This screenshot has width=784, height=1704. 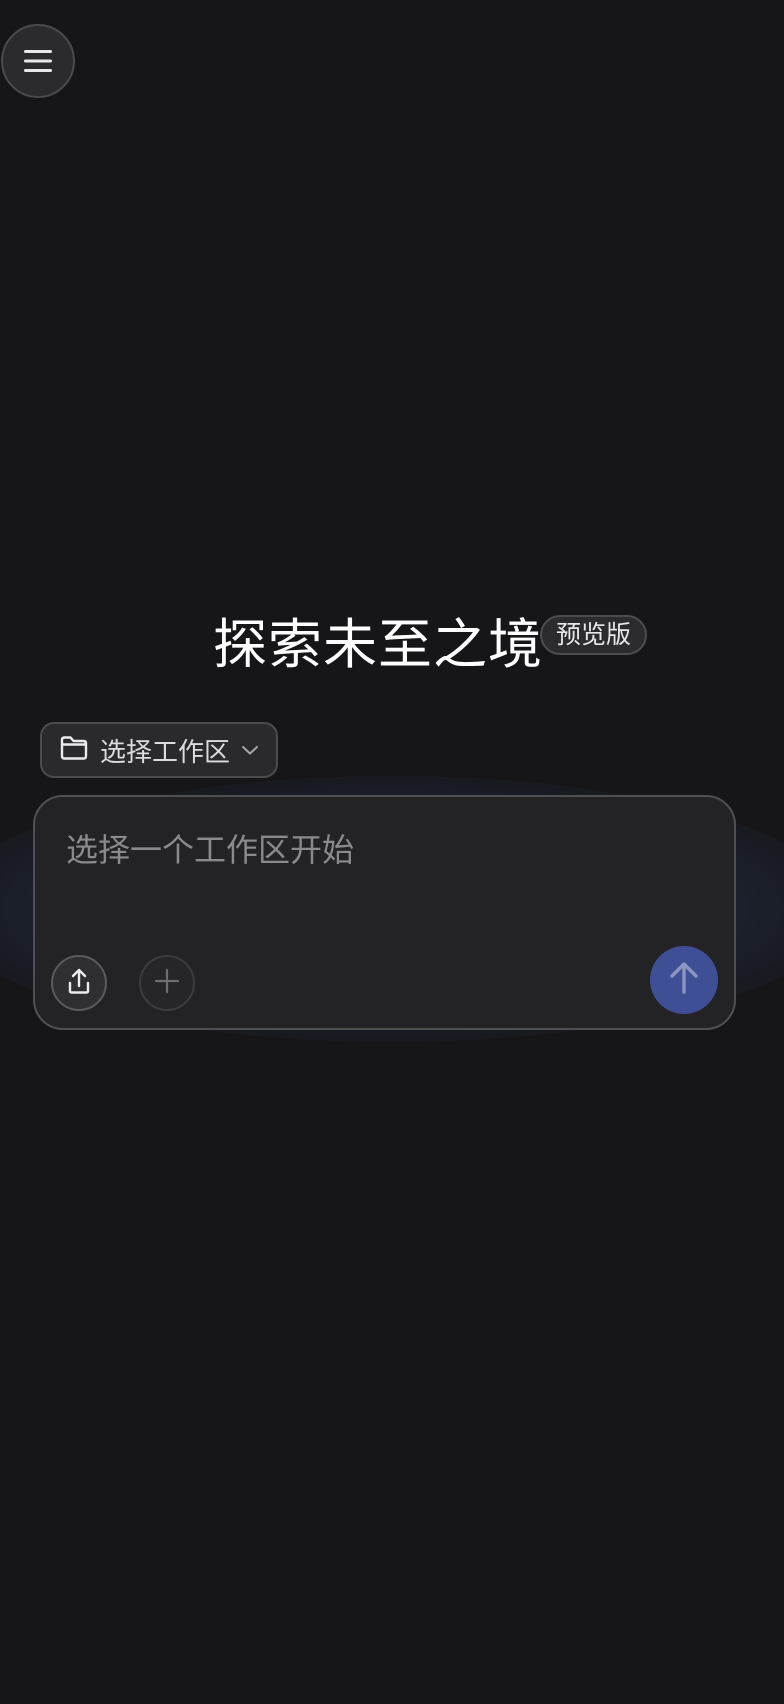 What do you see at coordinates (250, 750) in the screenshot?
I see `chevron-down-icon` at bounding box center [250, 750].